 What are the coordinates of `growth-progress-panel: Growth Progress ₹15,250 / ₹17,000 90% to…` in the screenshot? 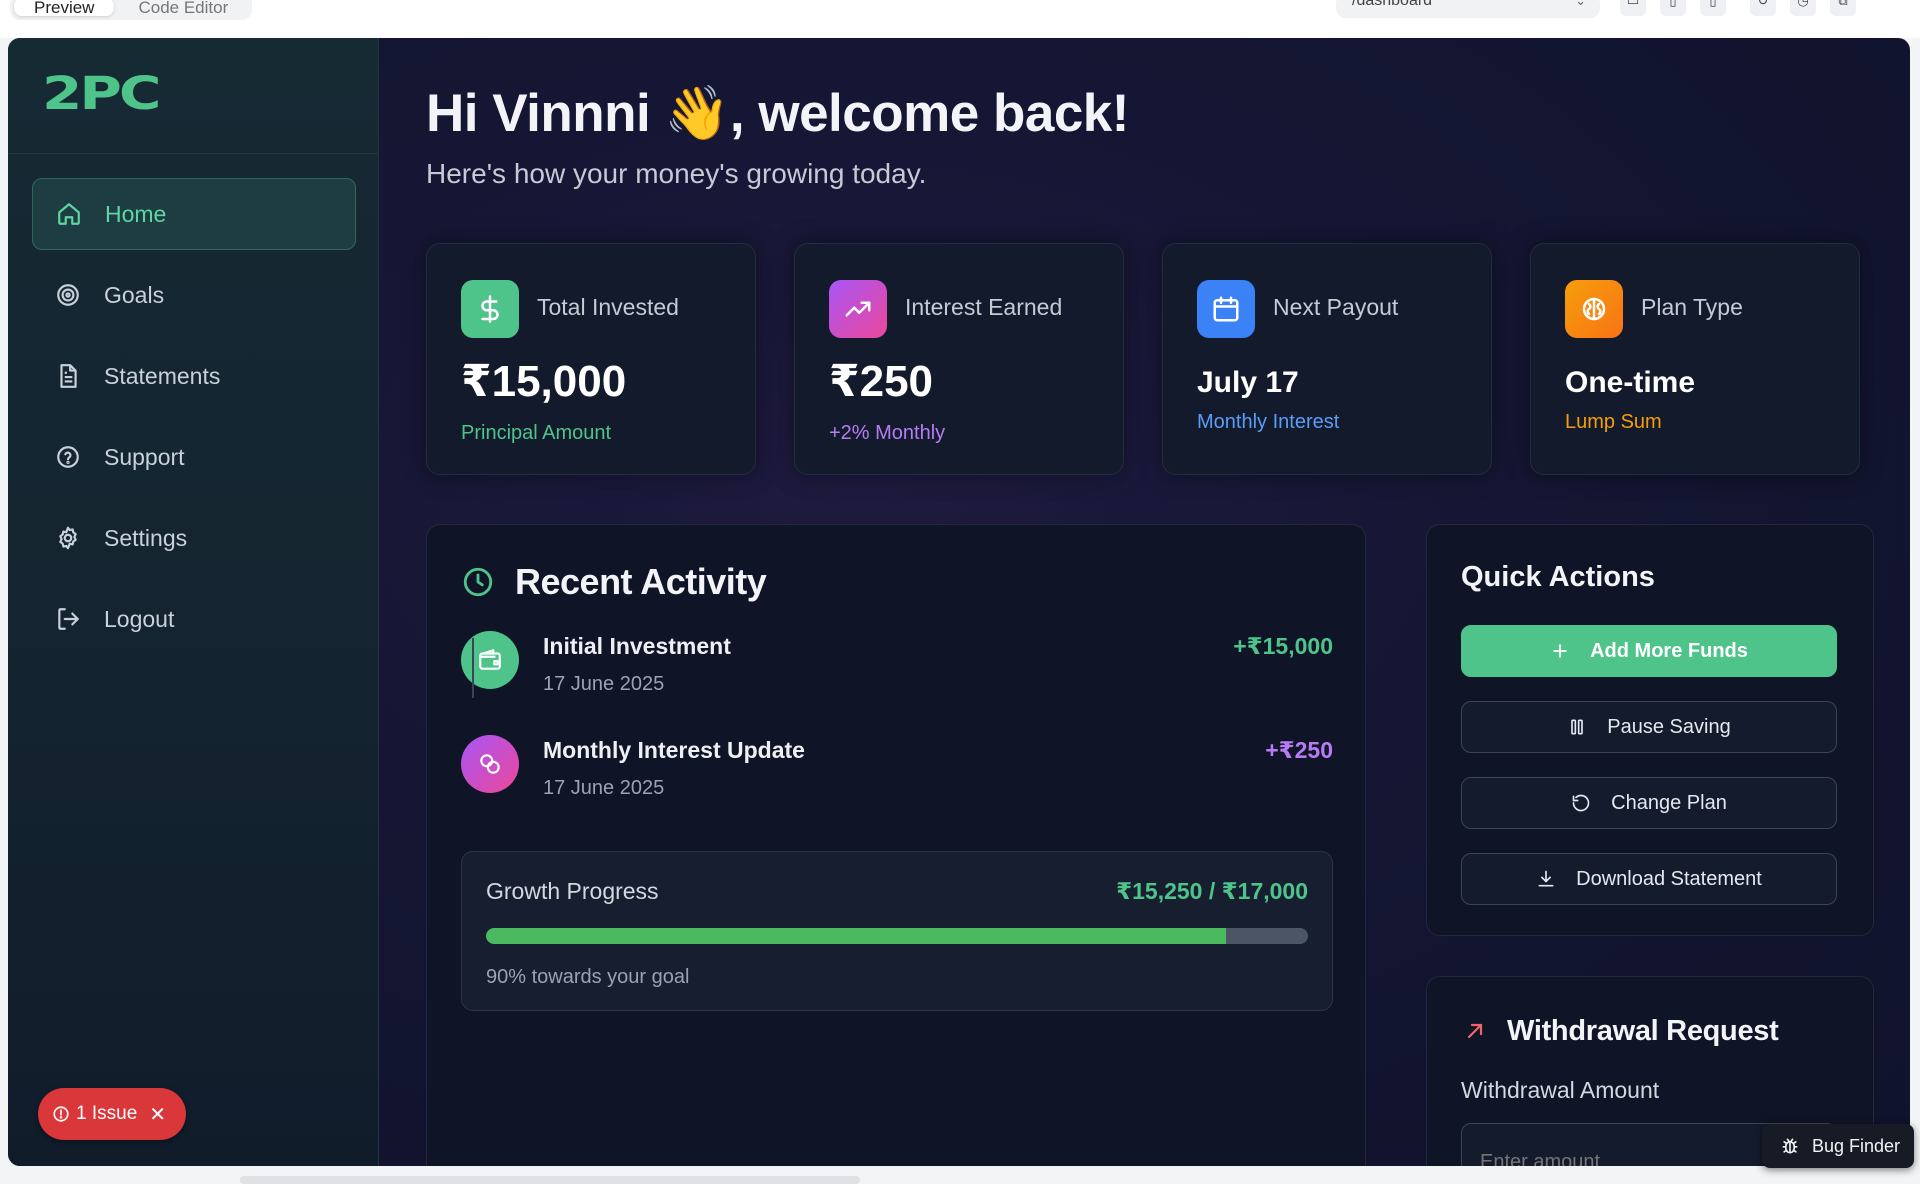 It's located at (897, 931).